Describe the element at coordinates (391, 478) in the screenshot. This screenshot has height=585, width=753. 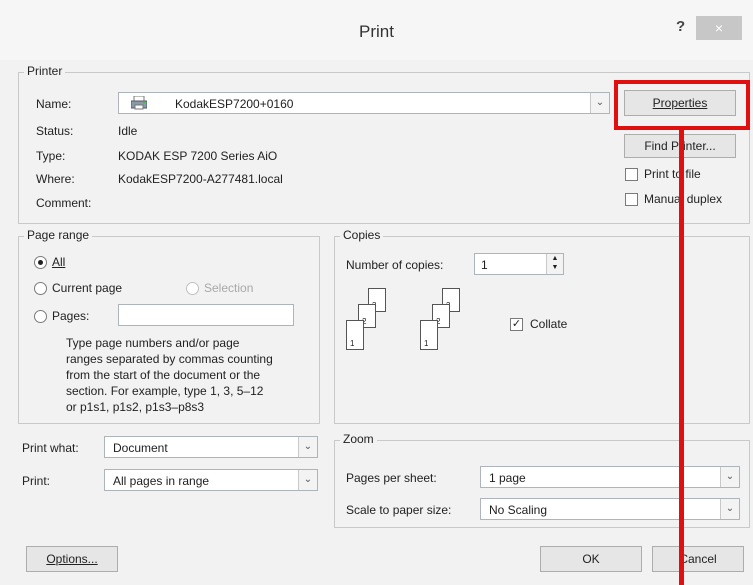
I see `pages-per-sheet-label: Pages per sheet:` at that location.